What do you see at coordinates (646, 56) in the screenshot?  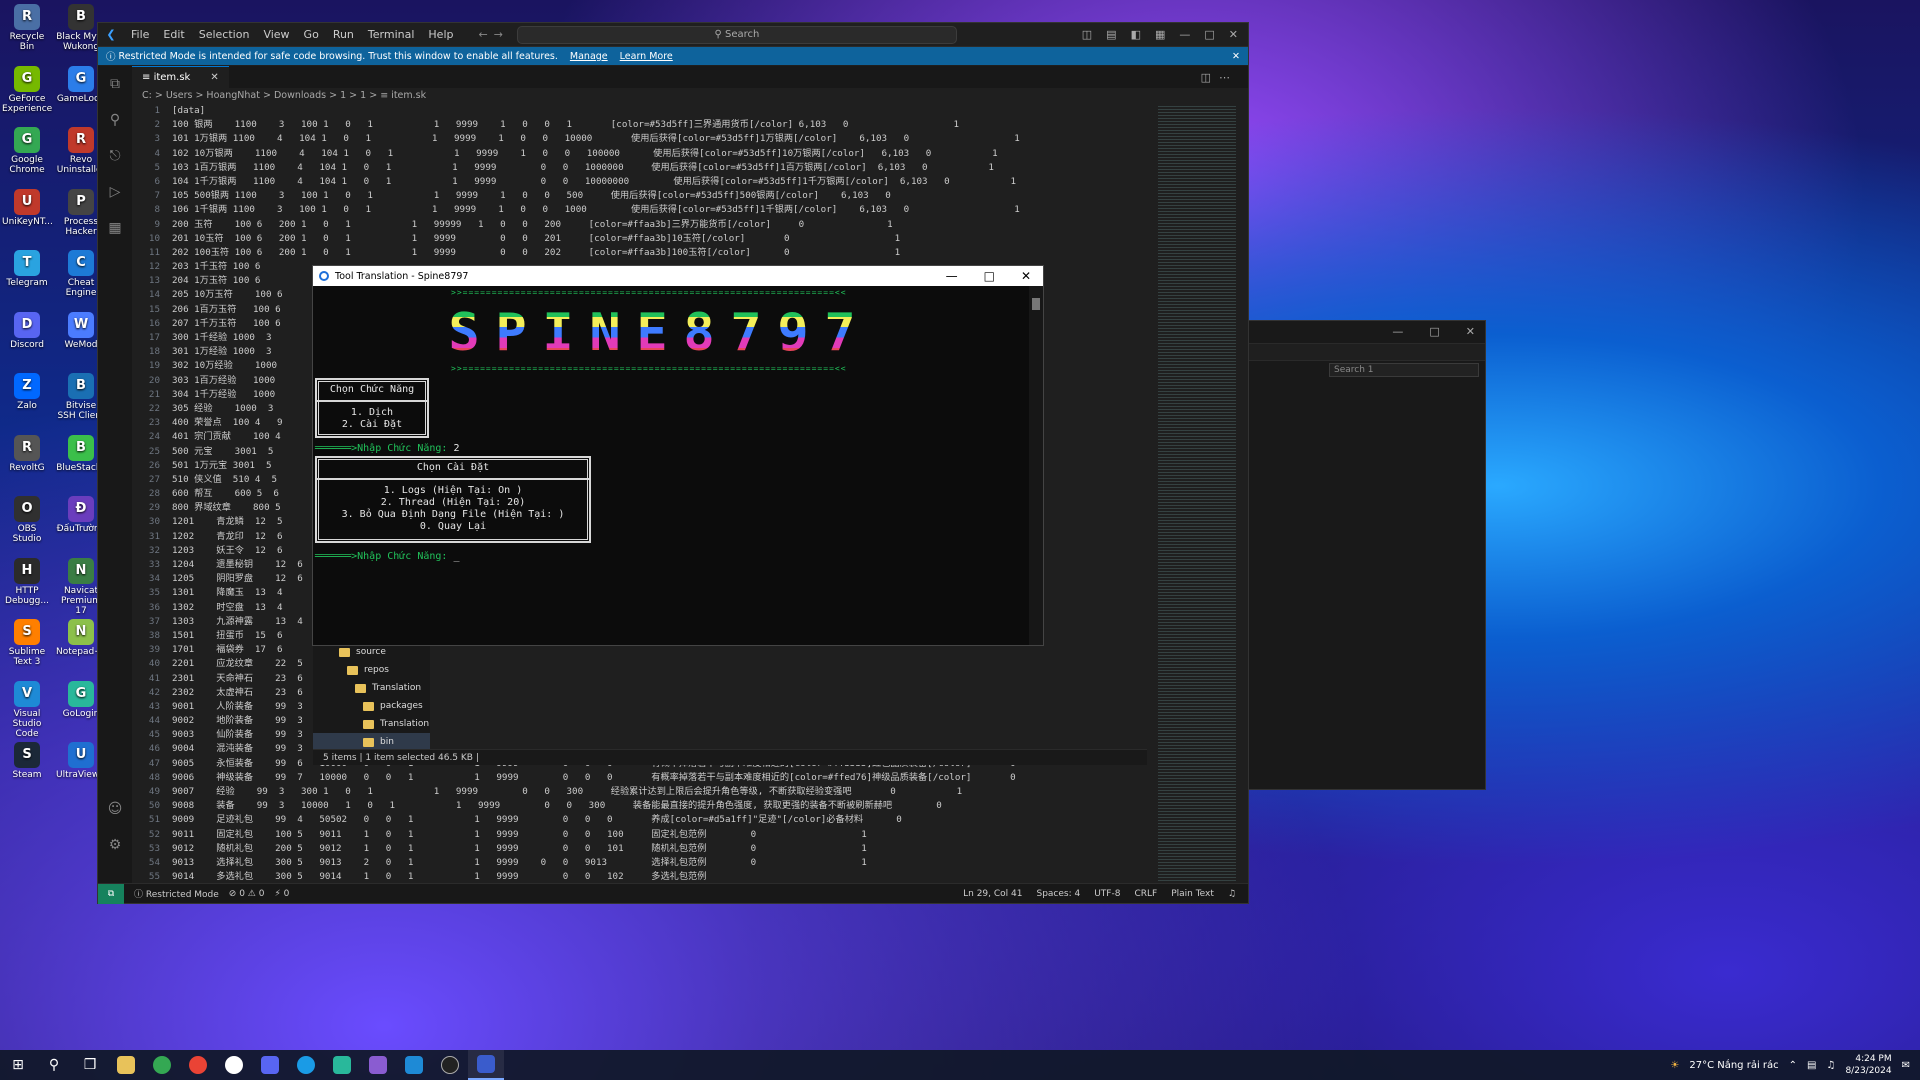 I see `learn-more-link: Learn More` at bounding box center [646, 56].